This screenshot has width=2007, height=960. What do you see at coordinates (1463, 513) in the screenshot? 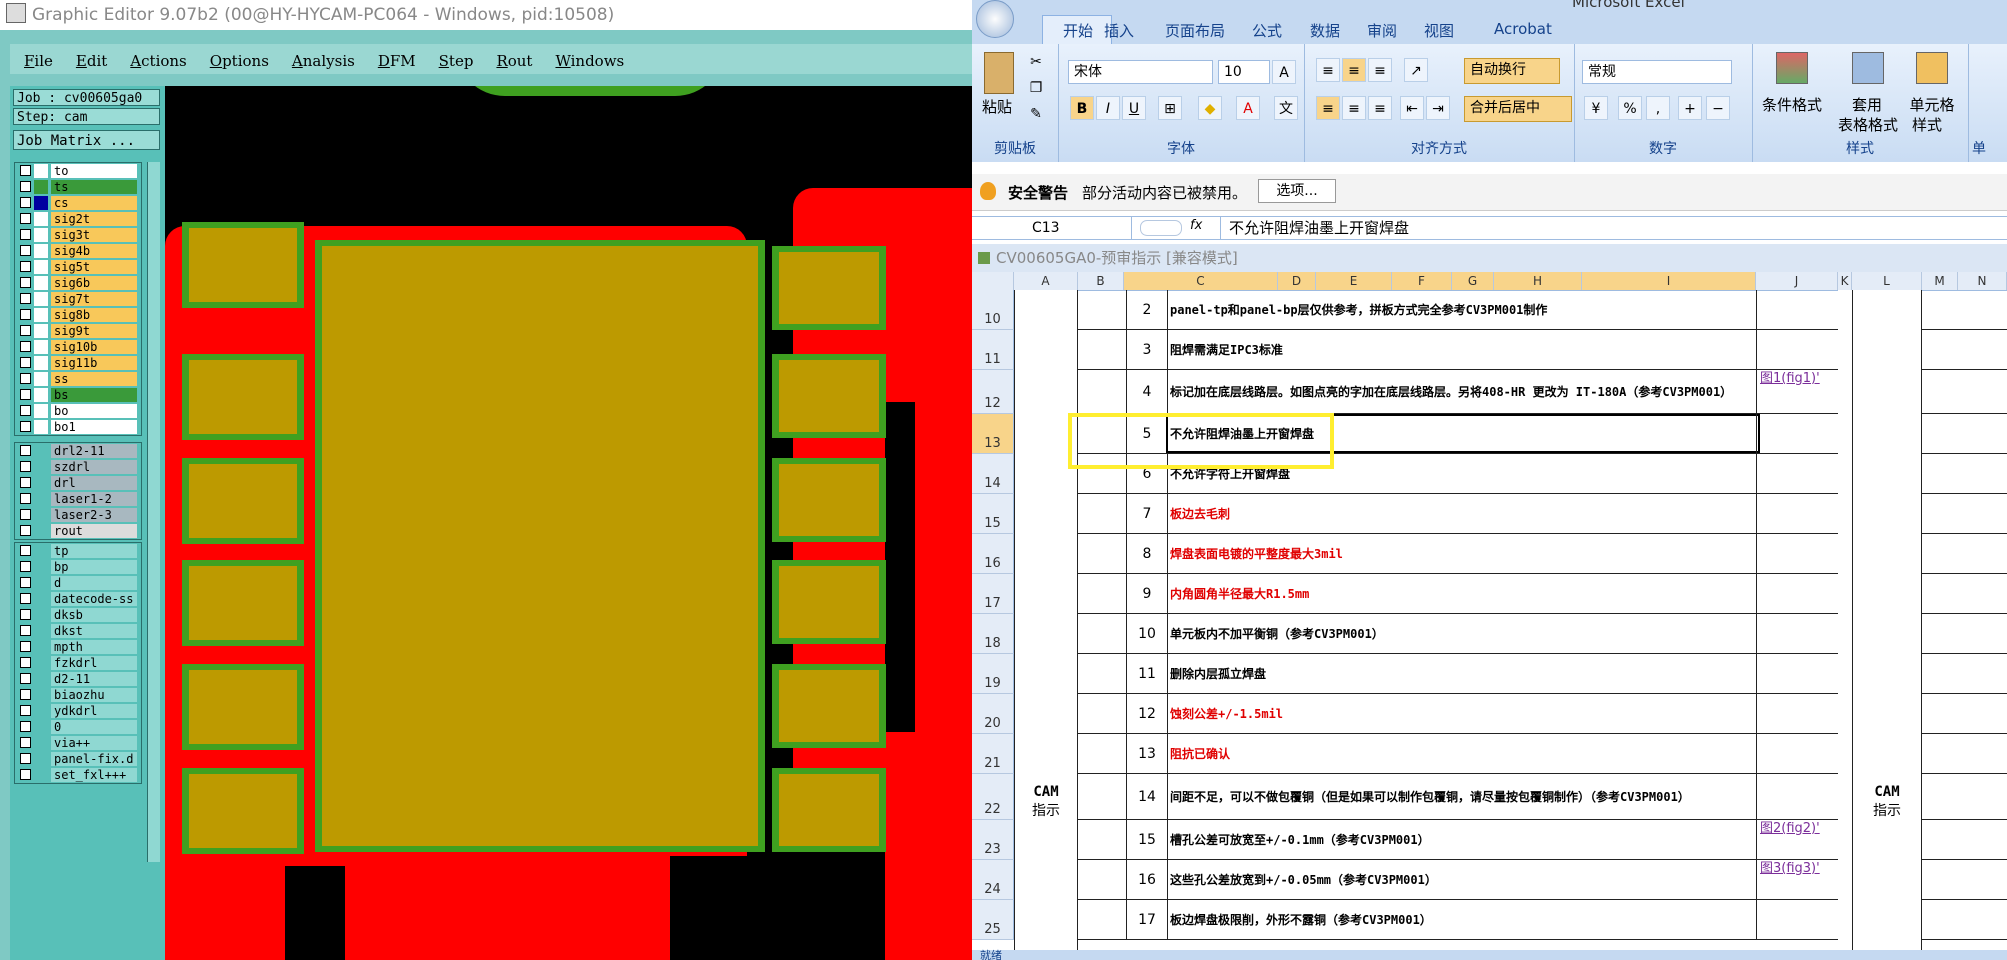
I see `instruction-cell: 板边去毛刺` at bounding box center [1463, 513].